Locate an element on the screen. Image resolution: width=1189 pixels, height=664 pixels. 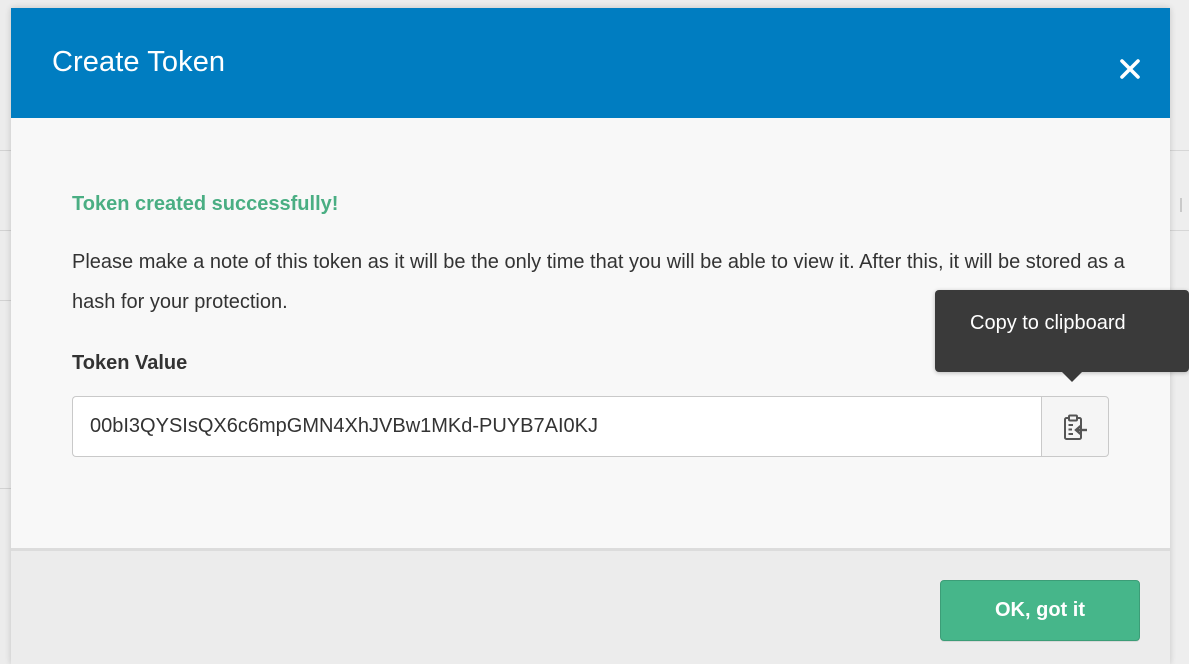
copy-tooltip: Copy to clipboard is located at coordinates (1062, 331).